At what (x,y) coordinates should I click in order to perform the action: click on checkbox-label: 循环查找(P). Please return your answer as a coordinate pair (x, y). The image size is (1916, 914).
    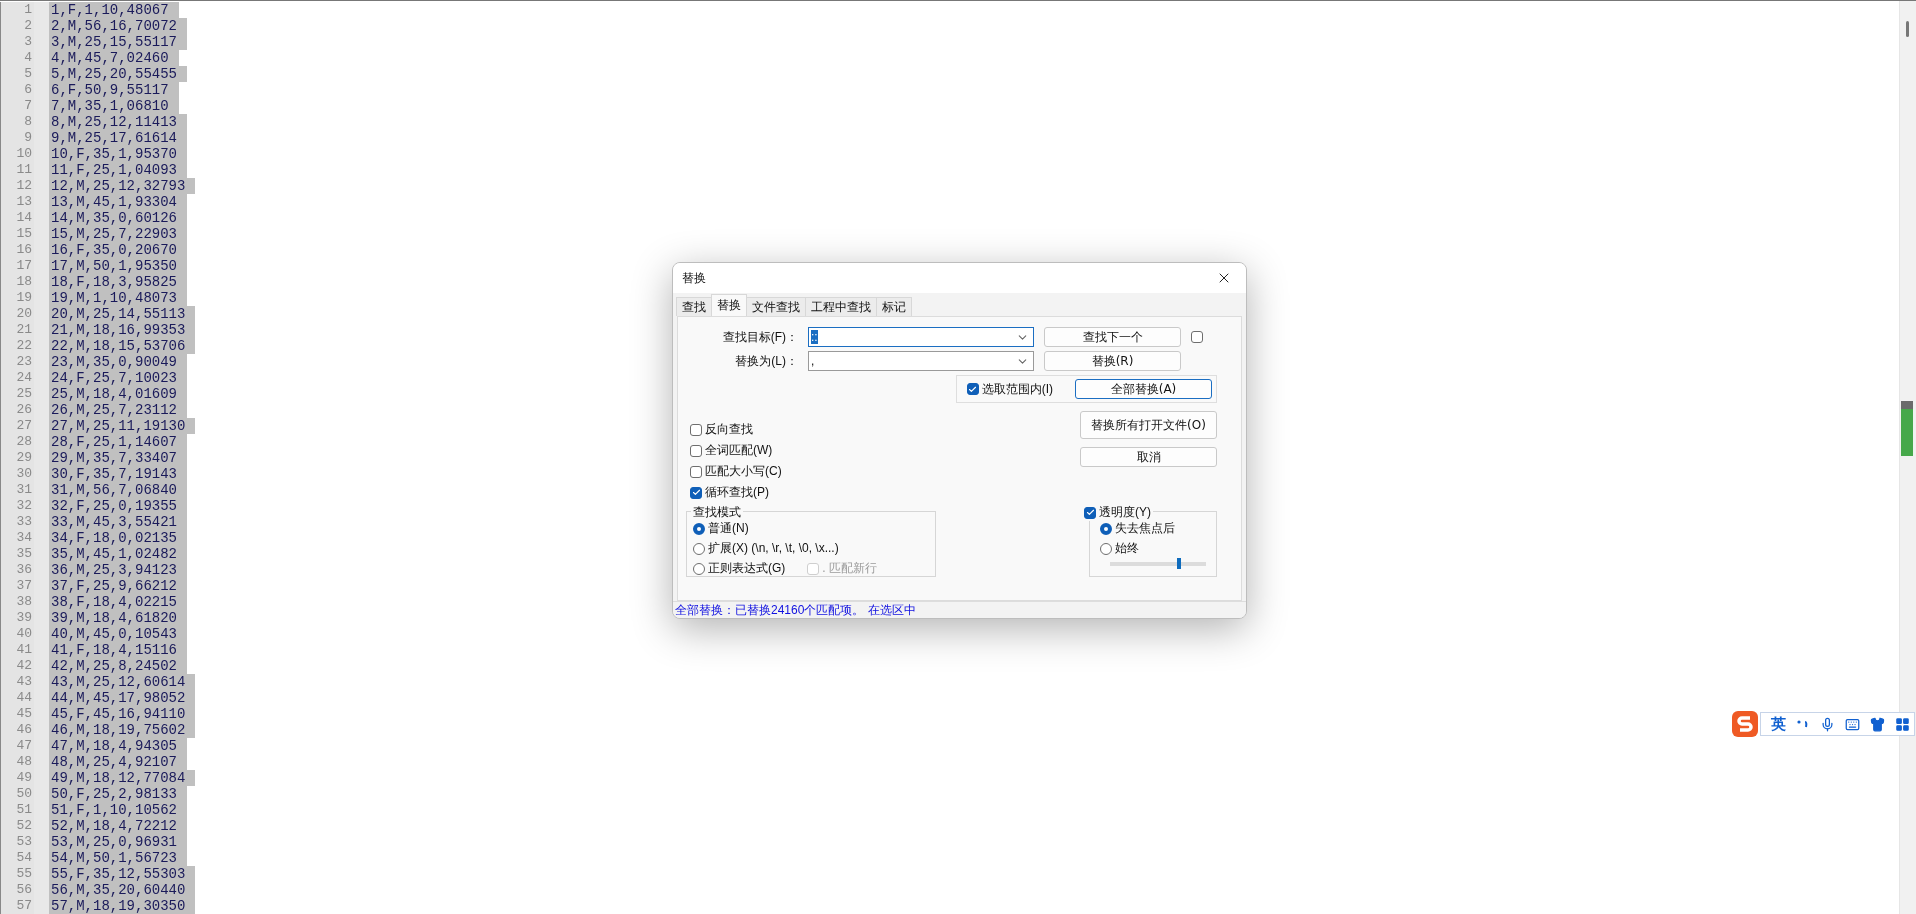
    Looking at the image, I should click on (737, 492).